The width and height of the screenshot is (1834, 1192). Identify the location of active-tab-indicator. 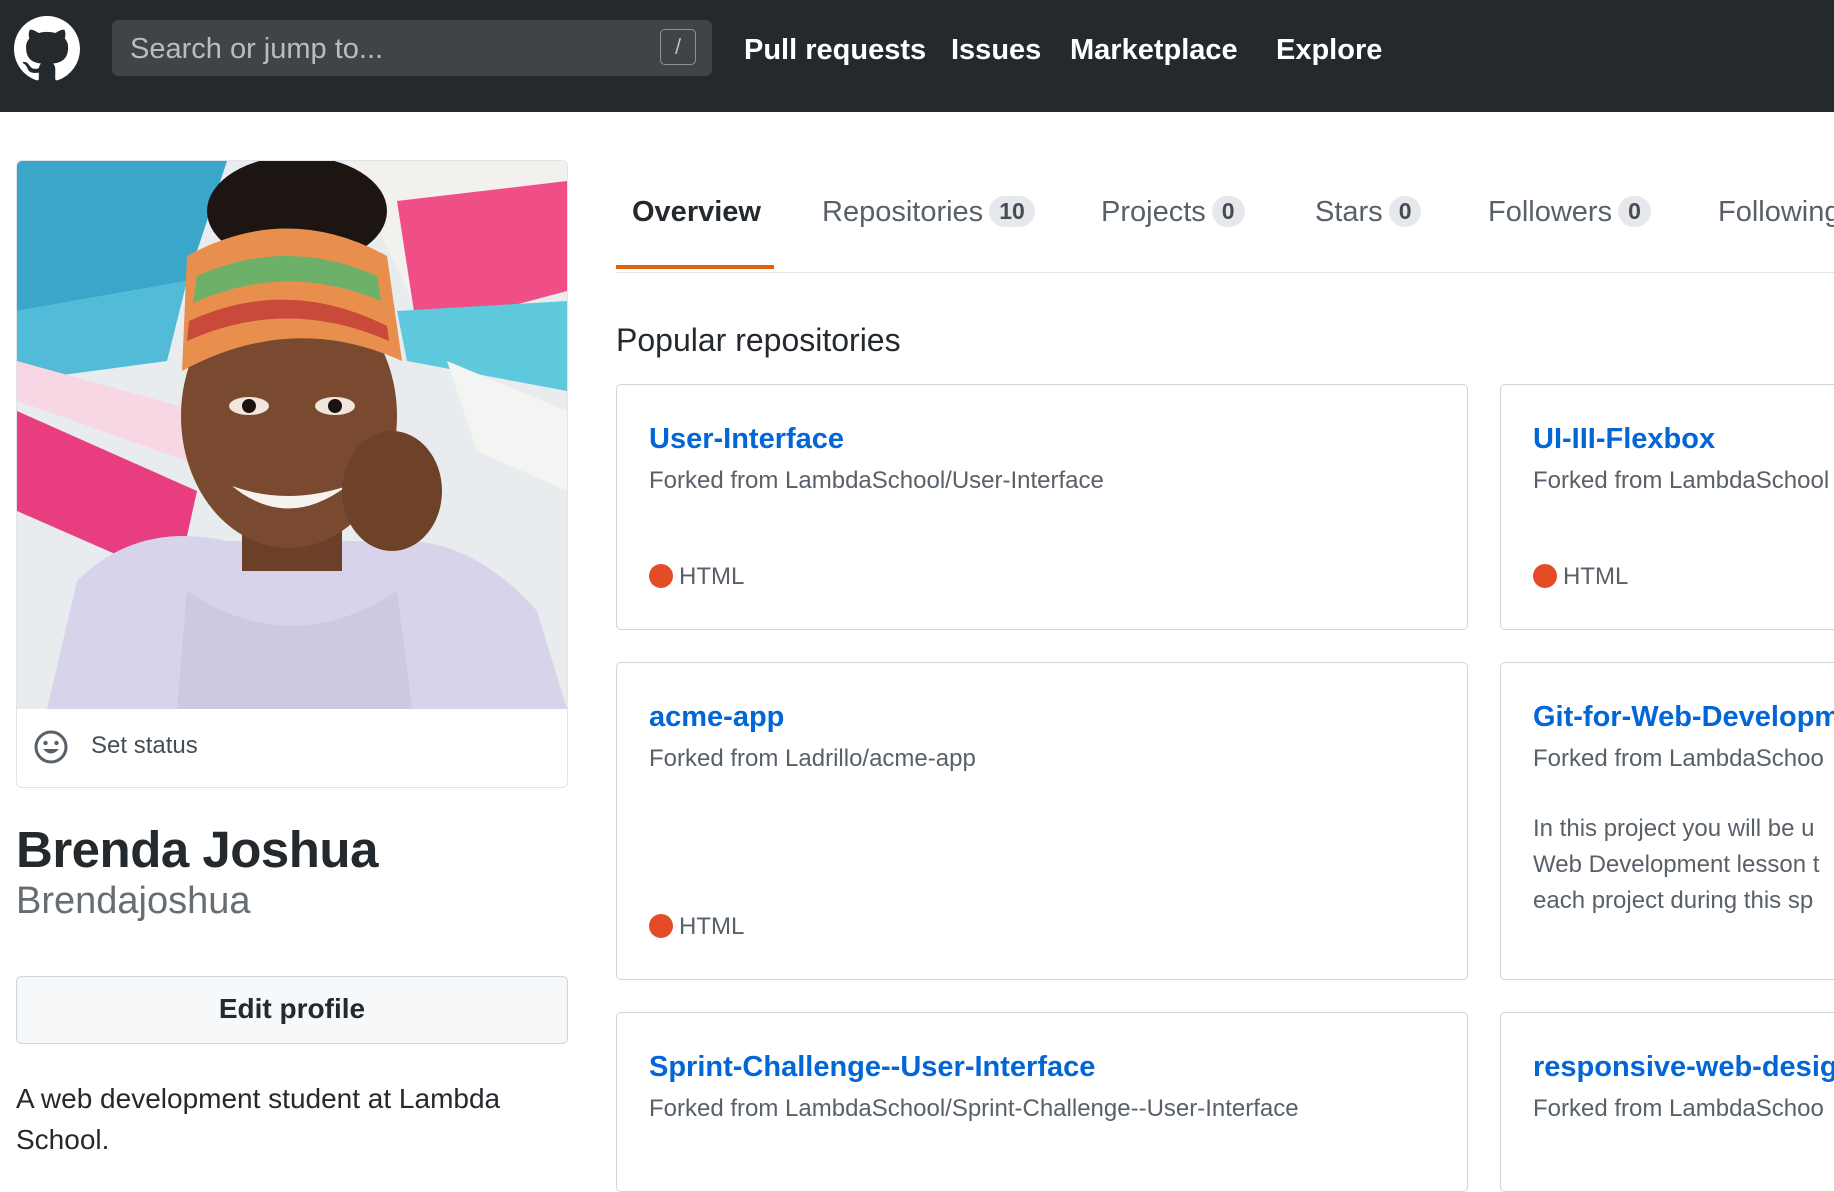
(695, 267).